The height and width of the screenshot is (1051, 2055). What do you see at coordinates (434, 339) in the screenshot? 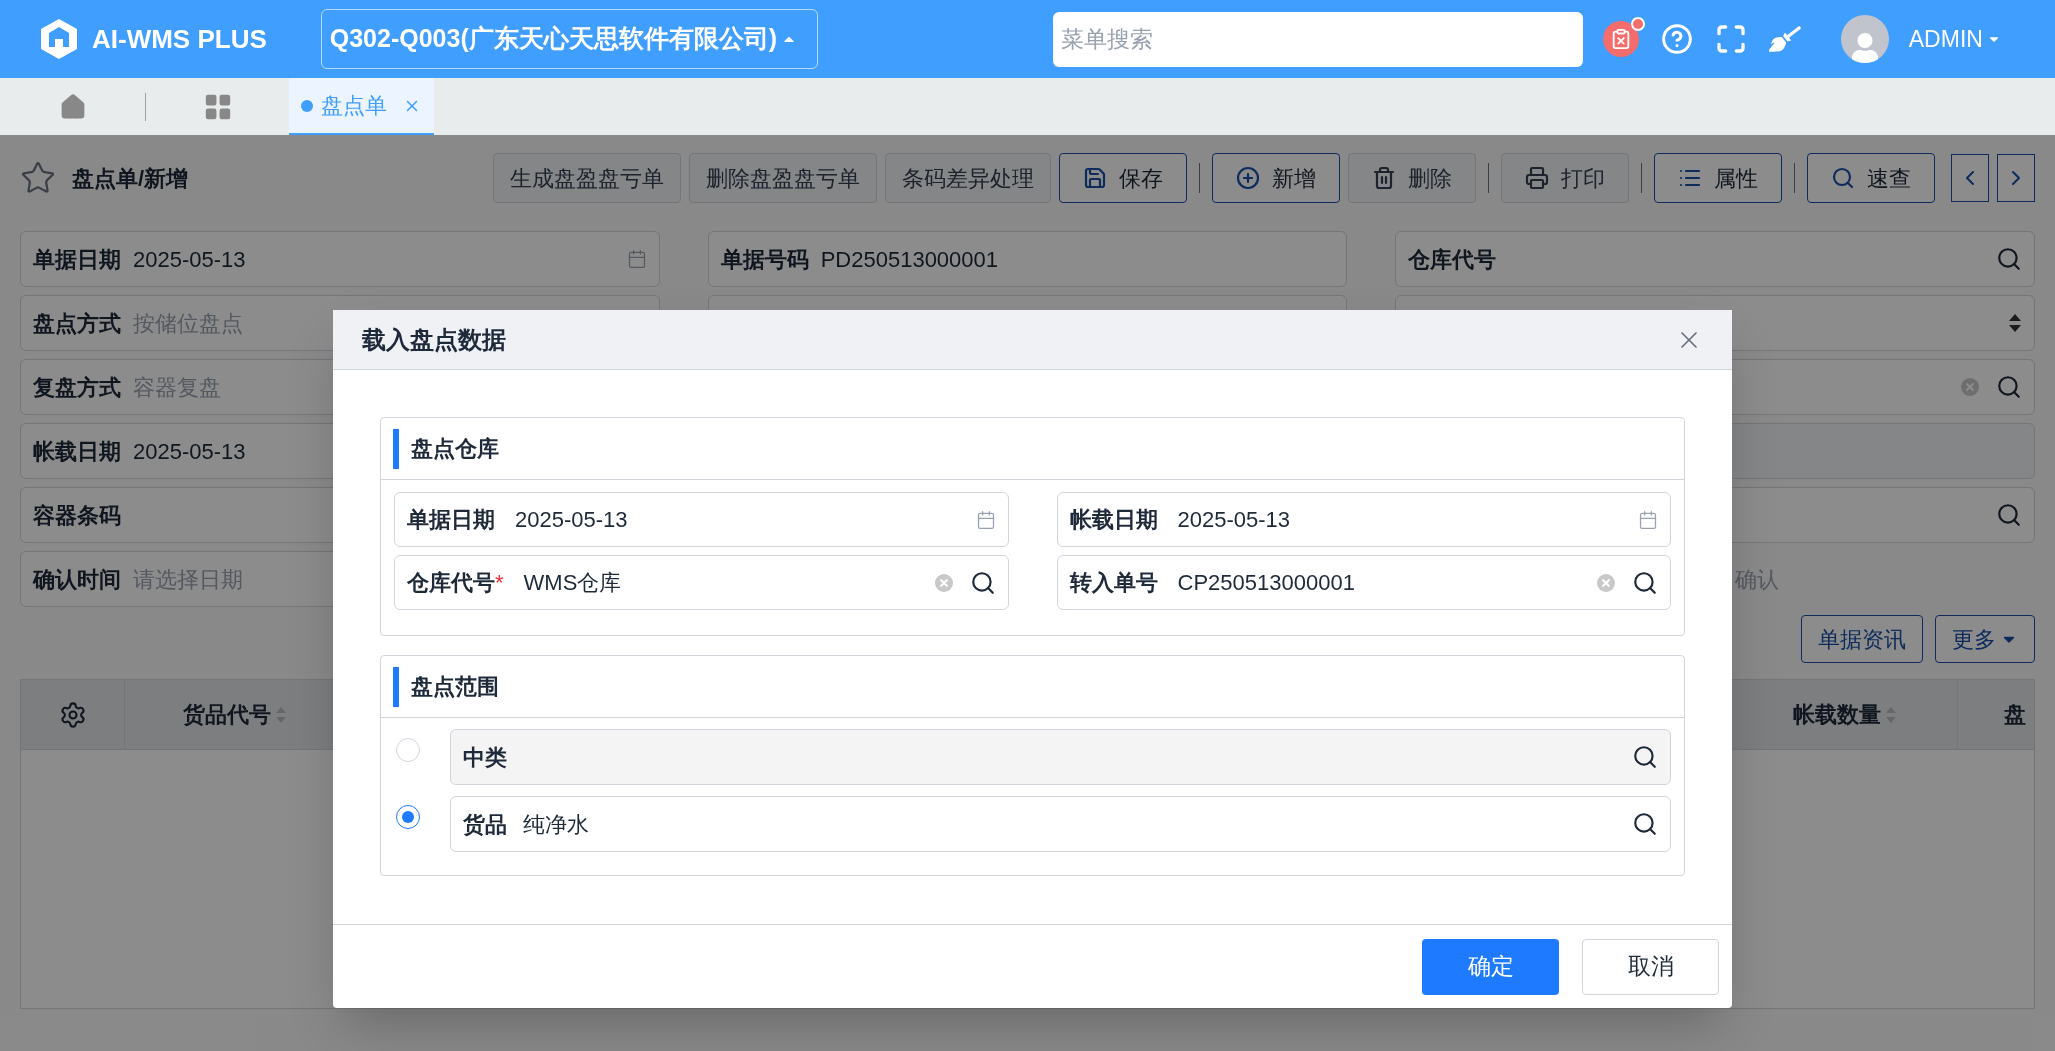
I see `dialog-title: 载入盘点数据` at bounding box center [434, 339].